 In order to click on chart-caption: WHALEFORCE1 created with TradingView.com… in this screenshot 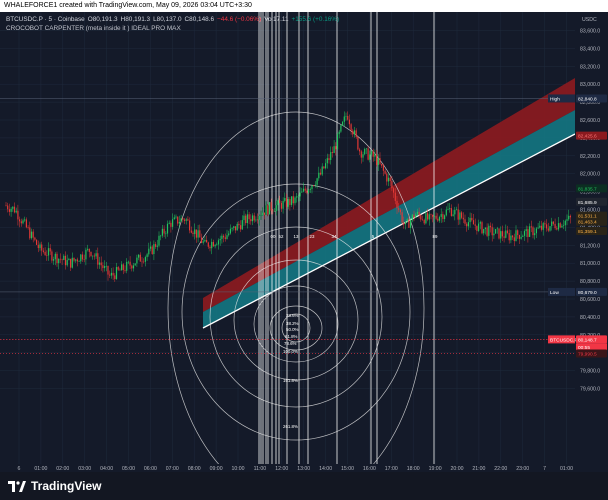, I will do `click(304, 6)`.